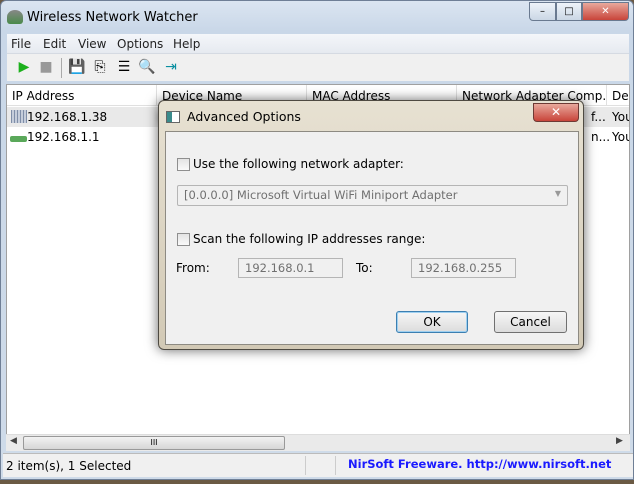 The image size is (634, 484). Describe the element at coordinates (61, 68) in the screenshot. I see `toolbar-divider` at that location.